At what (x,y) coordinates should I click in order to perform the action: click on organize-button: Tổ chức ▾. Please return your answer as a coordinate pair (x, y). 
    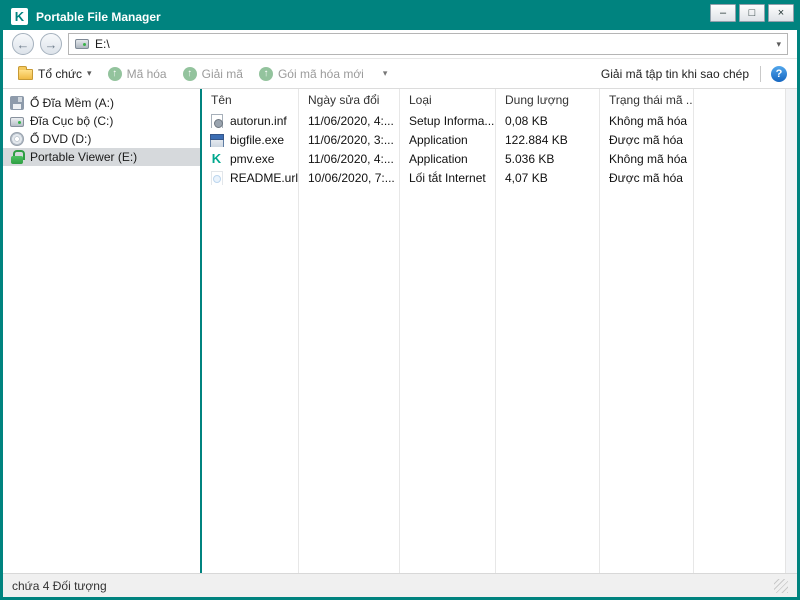
    Looking at the image, I should click on (55, 74).